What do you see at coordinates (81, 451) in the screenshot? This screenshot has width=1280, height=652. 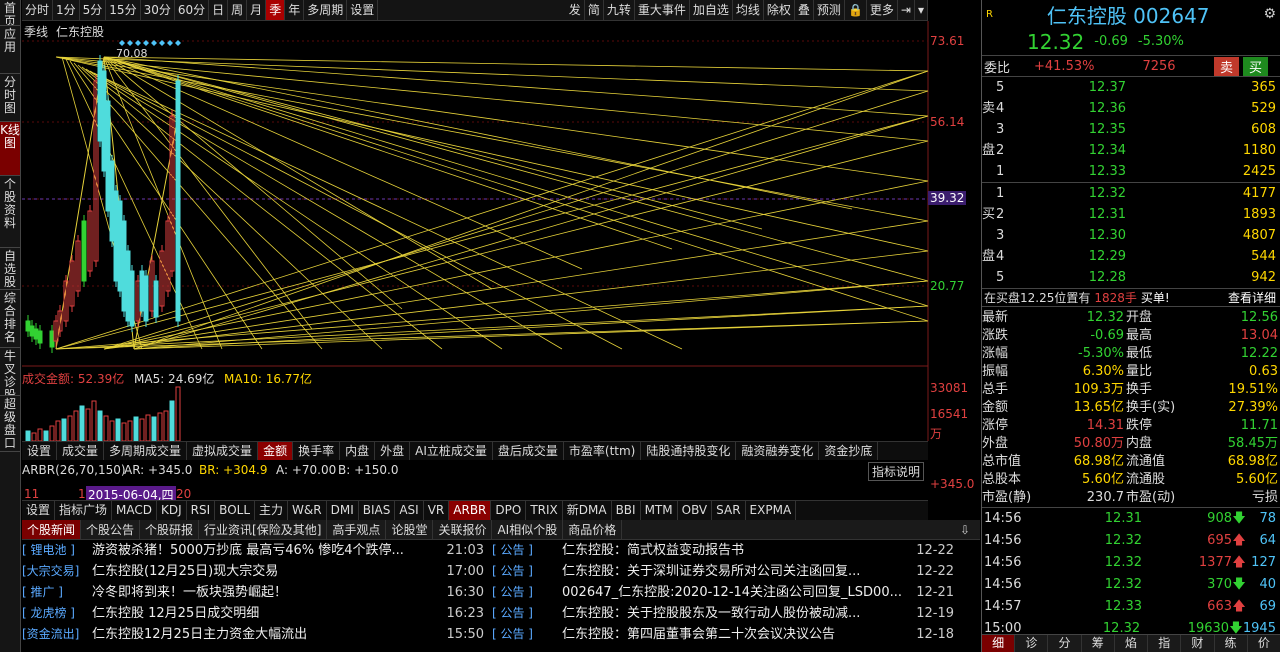 I see `indicator-tab-1: 成交量` at bounding box center [81, 451].